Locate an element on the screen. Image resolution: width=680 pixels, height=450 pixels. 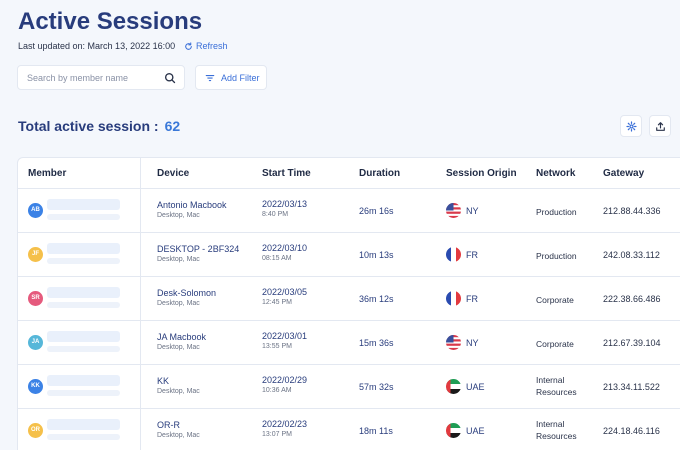
start-time-cell: 2022/02/29 10:36 AM is located at coordinates (284, 384).